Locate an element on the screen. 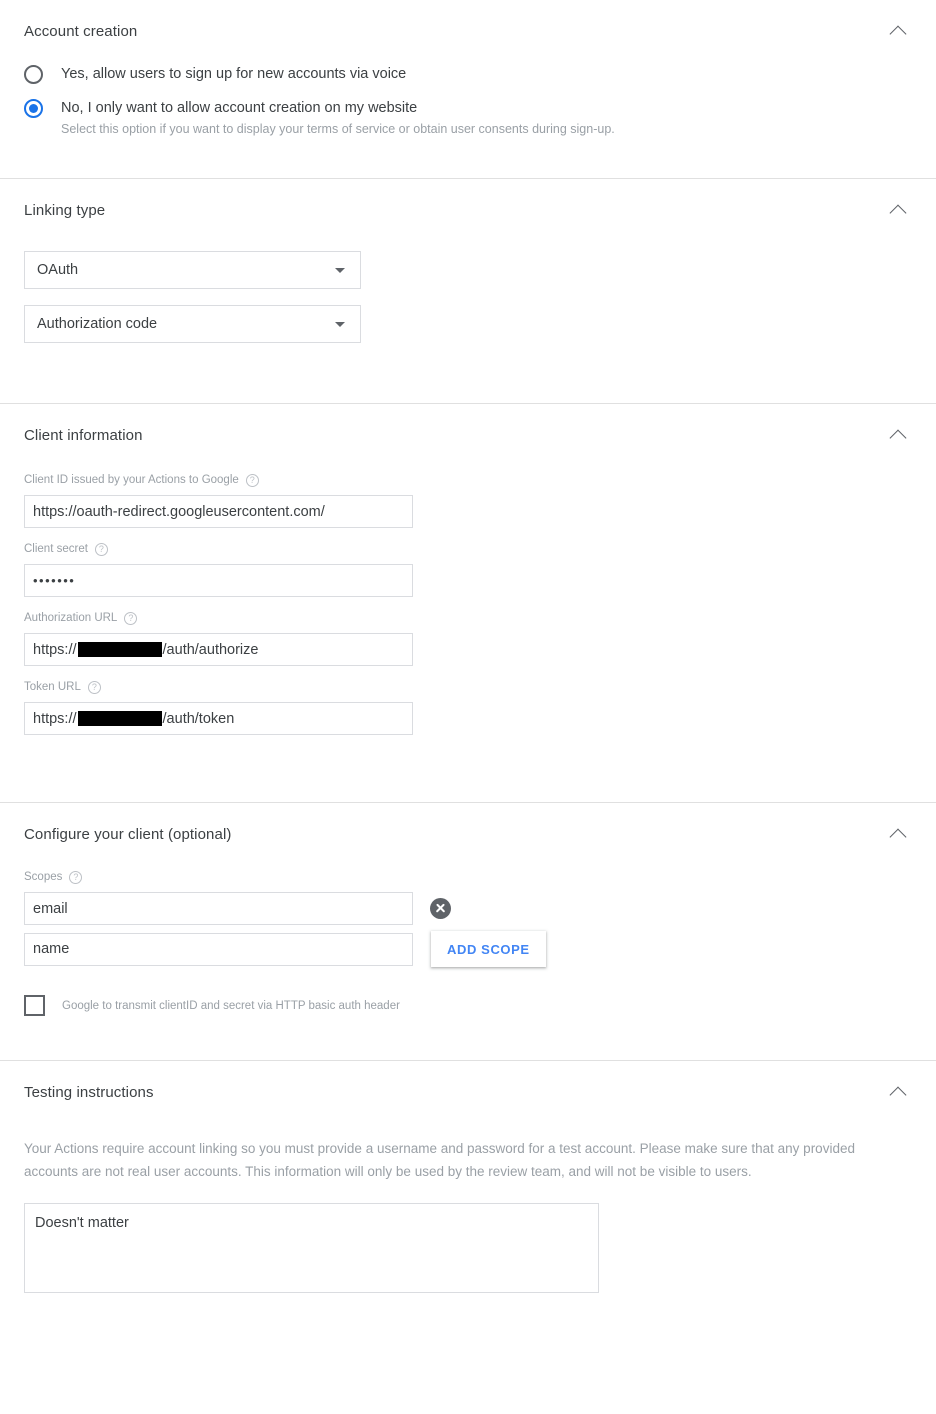 This screenshot has height=1414, width=936. section-header-account-creation: Account creation is located at coordinates (468, 23).